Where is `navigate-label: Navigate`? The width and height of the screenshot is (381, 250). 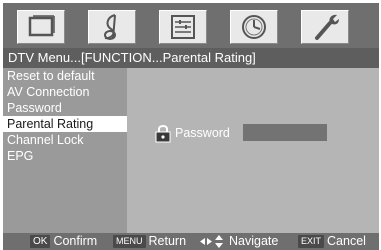 navigate-label: Navigate is located at coordinates (254, 241).